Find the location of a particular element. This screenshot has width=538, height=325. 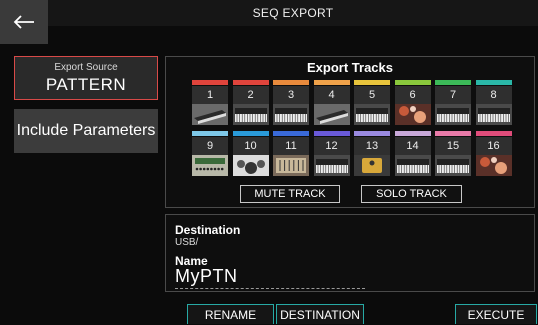

destination-label: Destination is located at coordinates (208, 230).